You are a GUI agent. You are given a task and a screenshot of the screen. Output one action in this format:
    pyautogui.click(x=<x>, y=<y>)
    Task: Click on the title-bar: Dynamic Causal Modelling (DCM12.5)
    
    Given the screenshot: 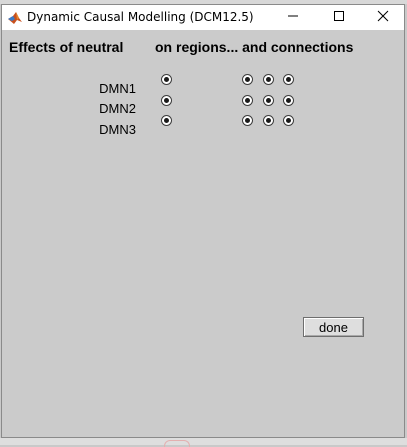 What is the action you would take?
    pyautogui.click(x=203, y=17)
    